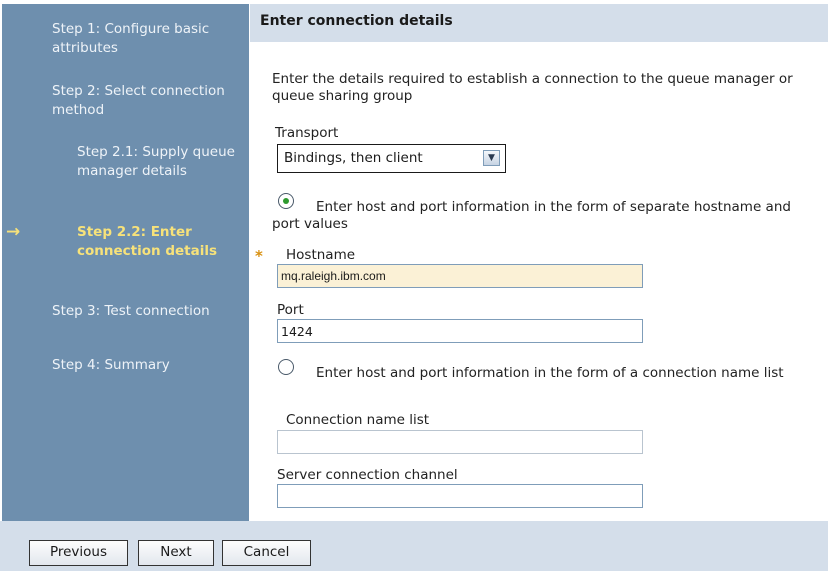 The width and height of the screenshot is (828, 571). I want to click on step-1: Step 1: Configure basic attributes, so click(142, 39).